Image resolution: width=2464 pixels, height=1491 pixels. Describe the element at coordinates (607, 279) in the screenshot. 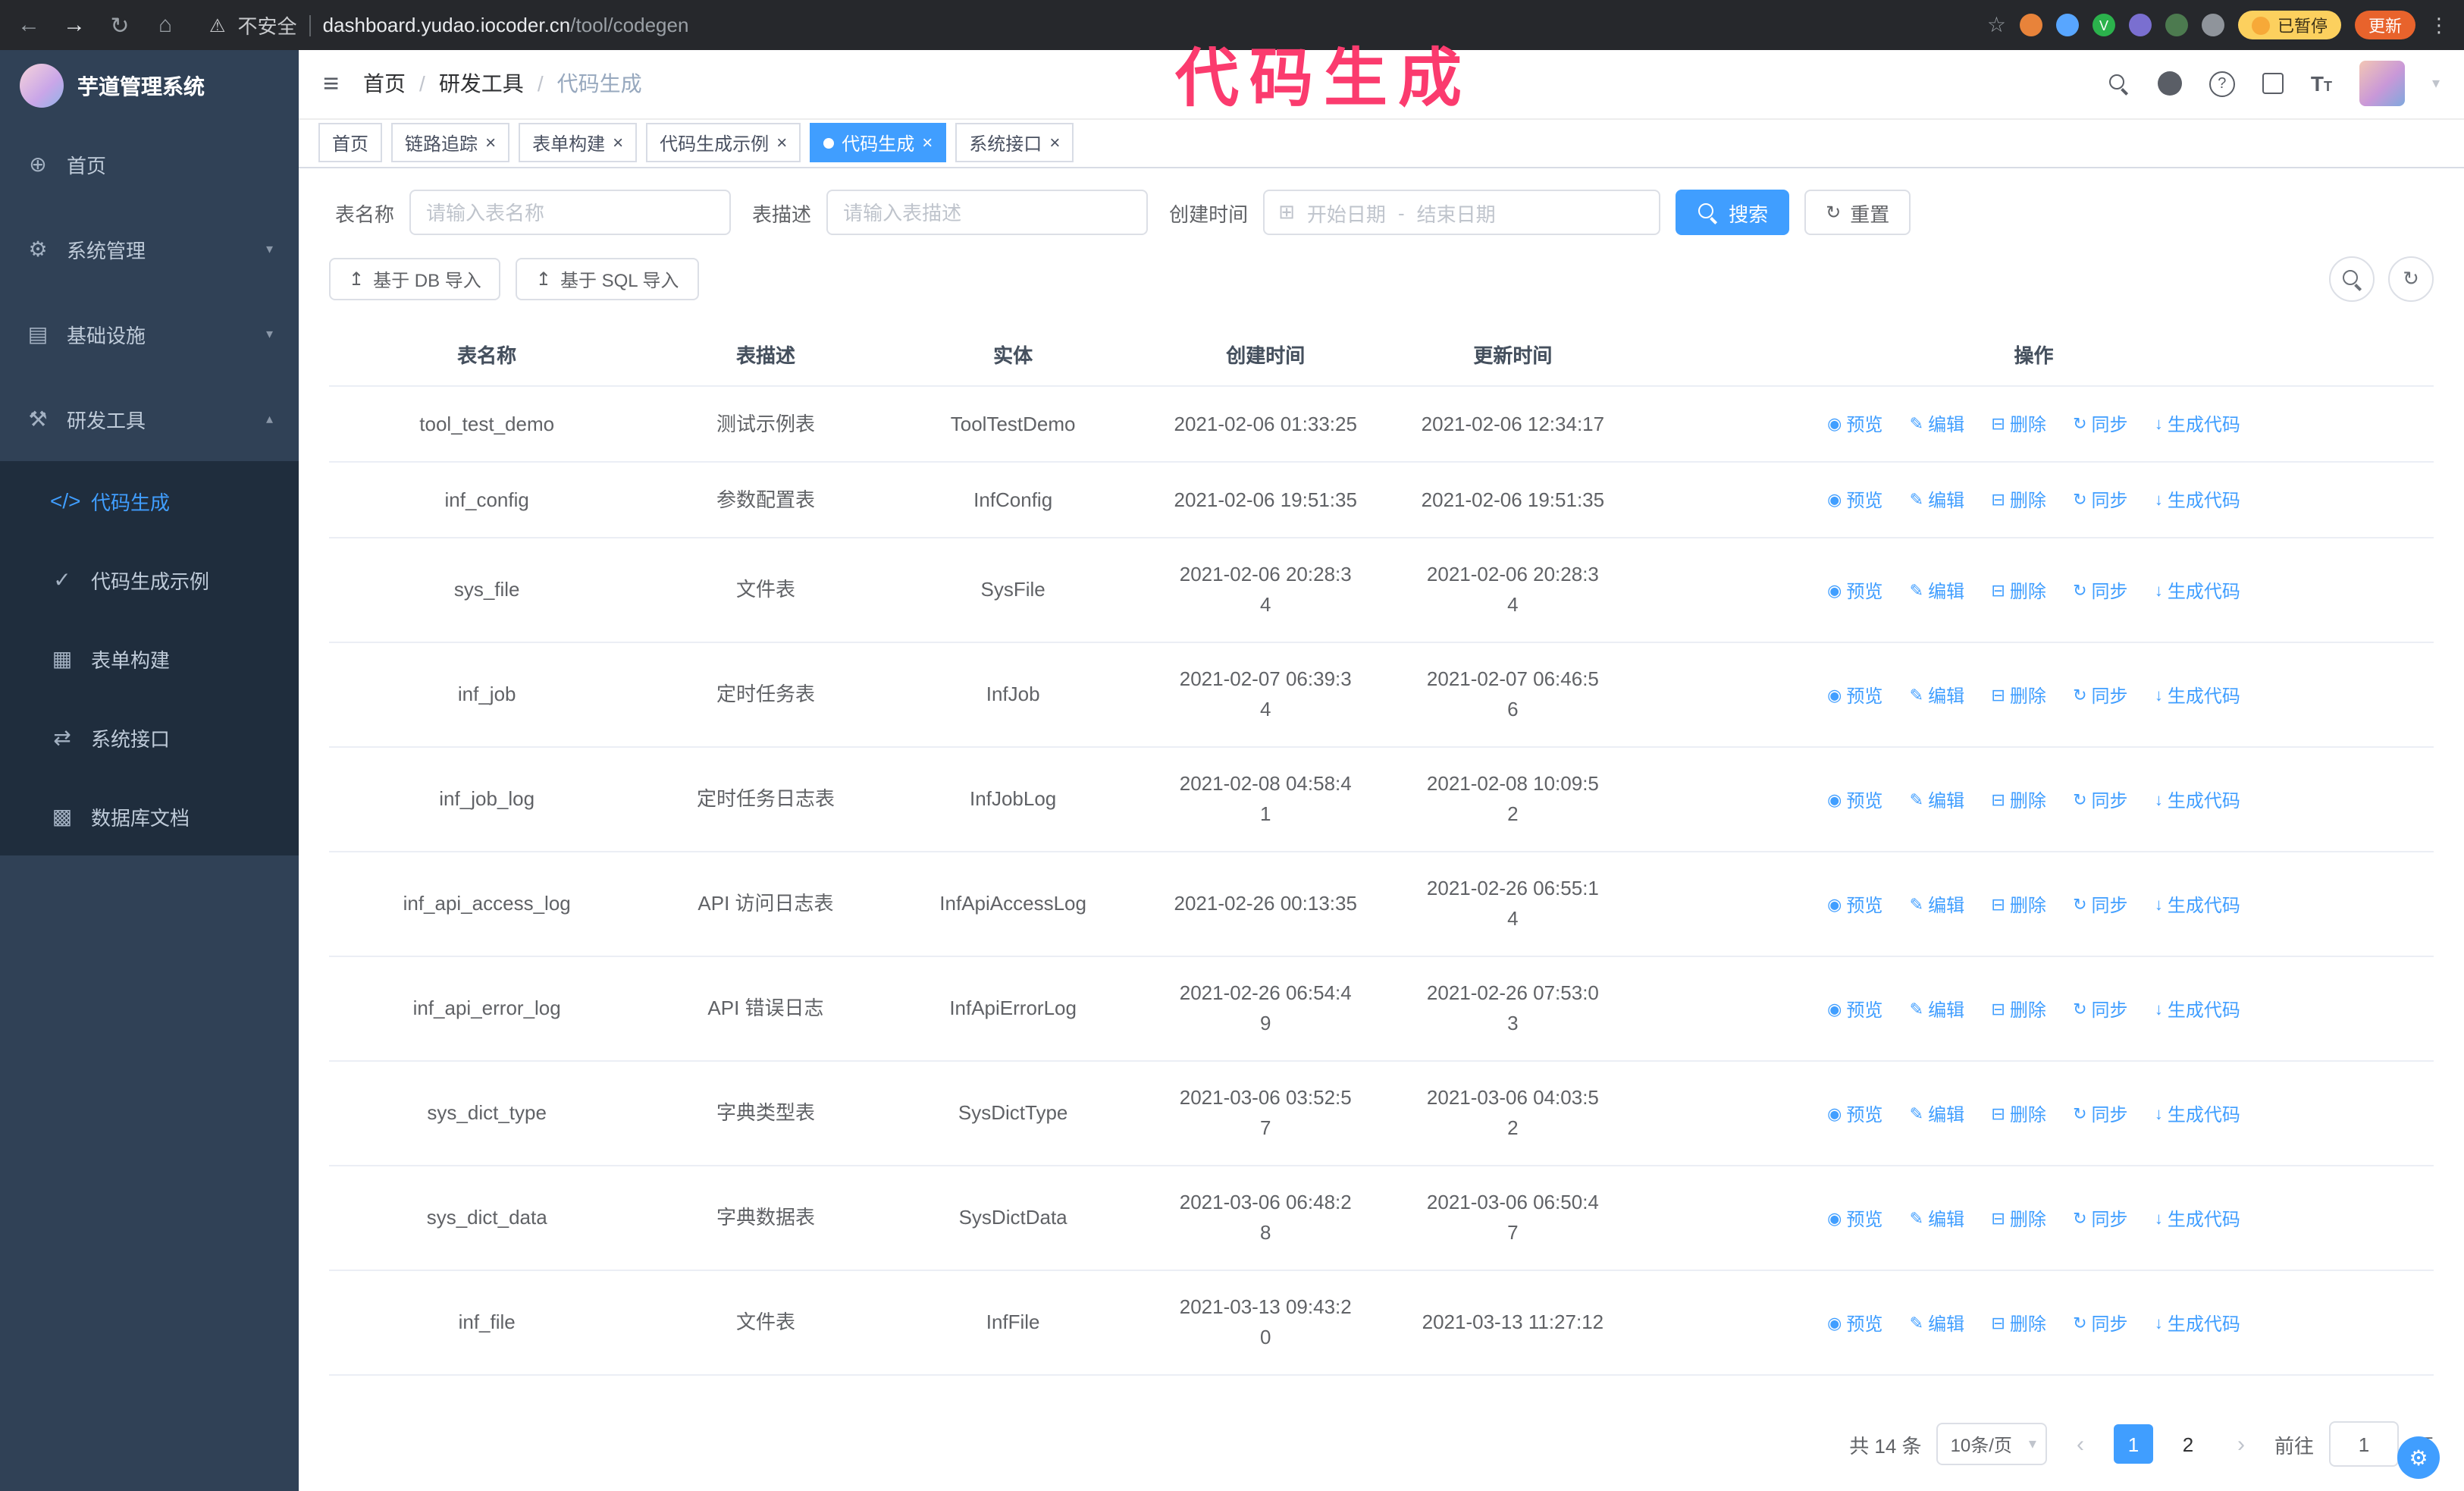

I see `import-sql-button: ↥ 基于 SQL 导入` at that location.